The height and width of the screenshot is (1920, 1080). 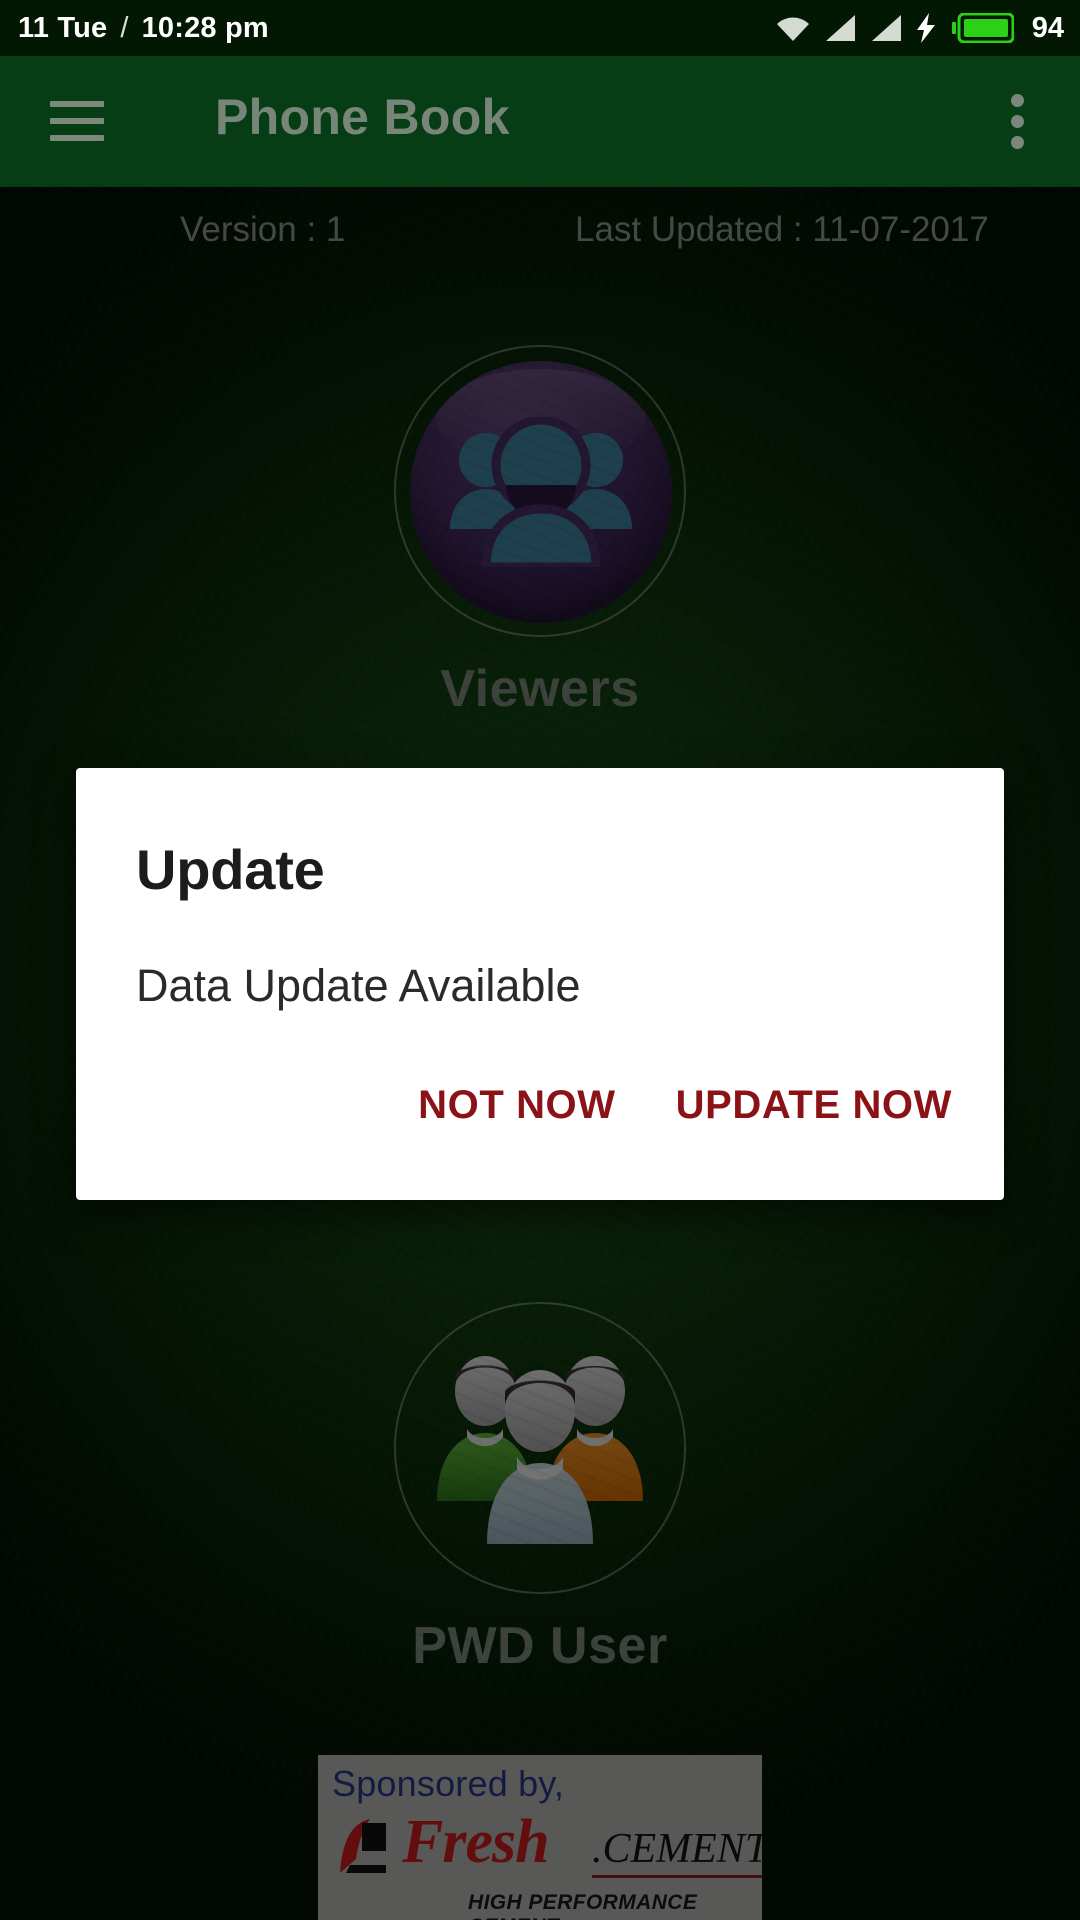 I want to click on status-bar-clock: 11 Tue / 10:28 pm, so click(x=143, y=28).